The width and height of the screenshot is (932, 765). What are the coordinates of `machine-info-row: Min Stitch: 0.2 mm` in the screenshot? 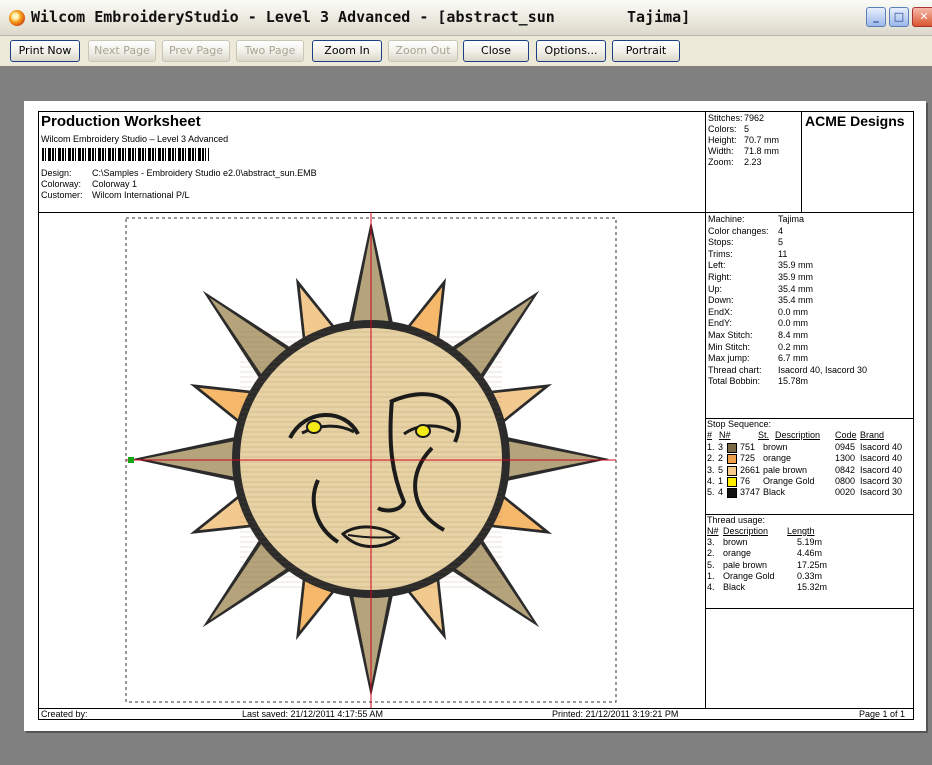 It's located at (758, 346).